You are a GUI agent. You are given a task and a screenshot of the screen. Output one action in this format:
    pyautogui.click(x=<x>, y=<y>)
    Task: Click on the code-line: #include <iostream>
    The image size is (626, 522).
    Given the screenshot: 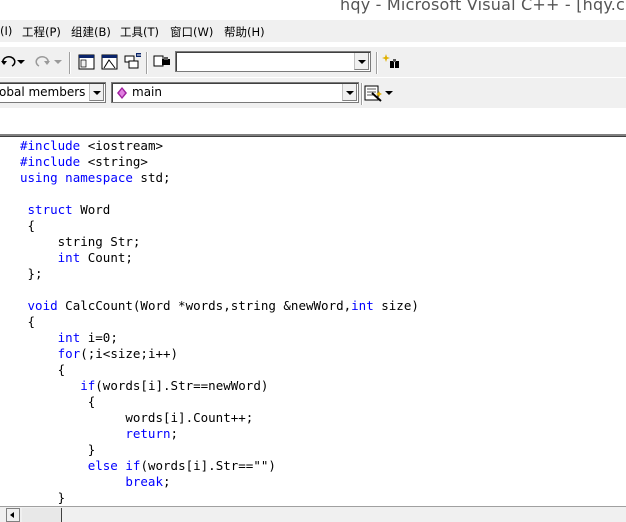 What is the action you would take?
    pyautogui.click(x=91, y=146)
    